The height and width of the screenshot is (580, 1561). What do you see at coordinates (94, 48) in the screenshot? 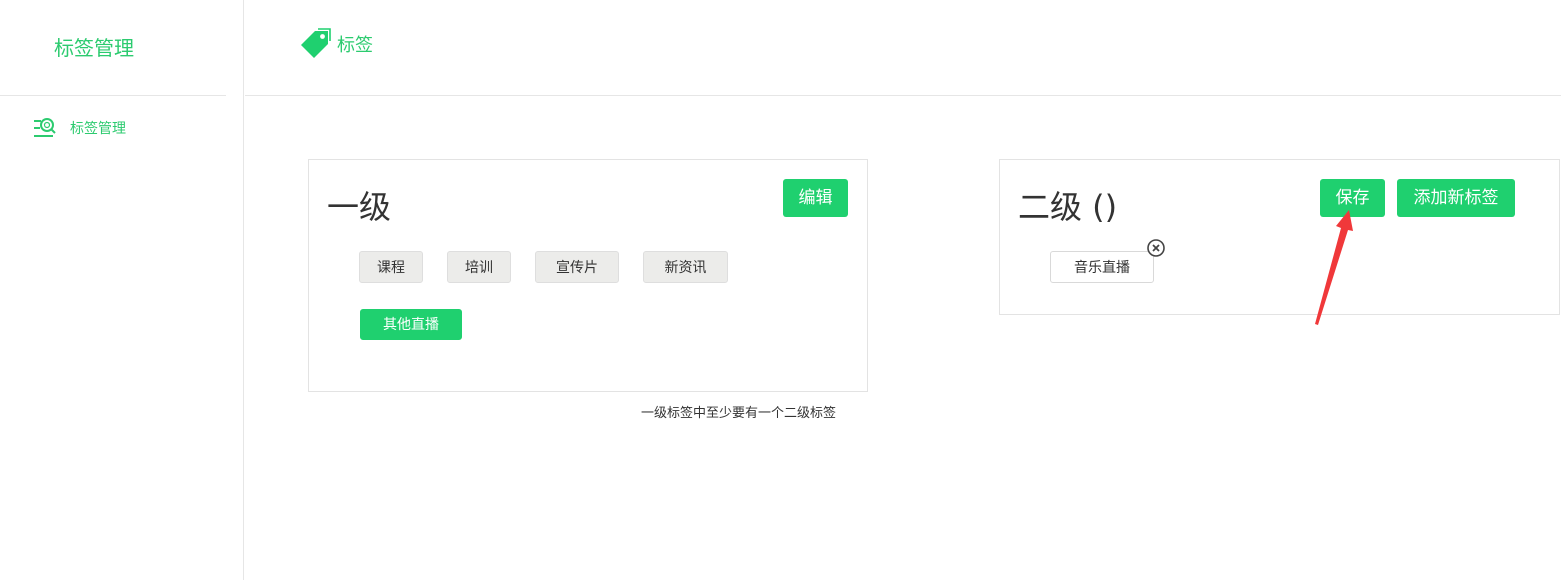
I see `app-title: 标签管理` at bounding box center [94, 48].